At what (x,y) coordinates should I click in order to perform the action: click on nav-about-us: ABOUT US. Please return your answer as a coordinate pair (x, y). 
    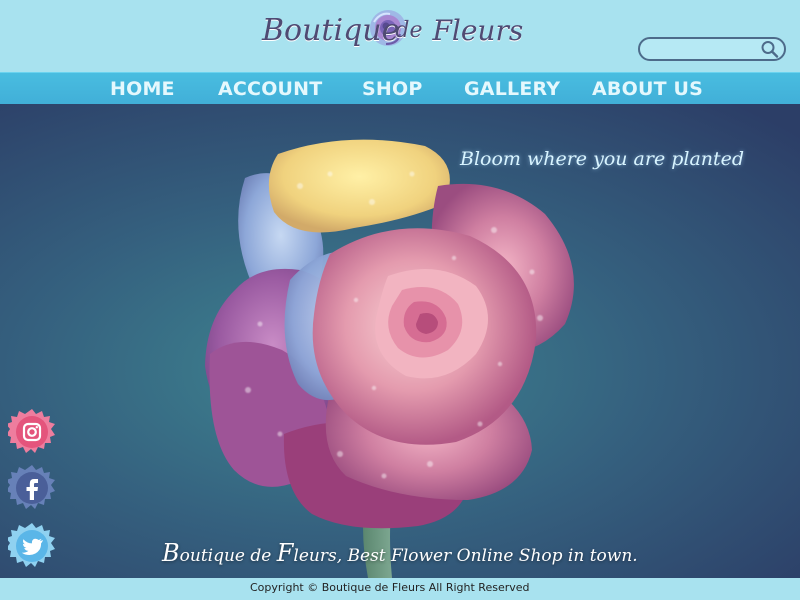
    Looking at the image, I should click on (647, 89).